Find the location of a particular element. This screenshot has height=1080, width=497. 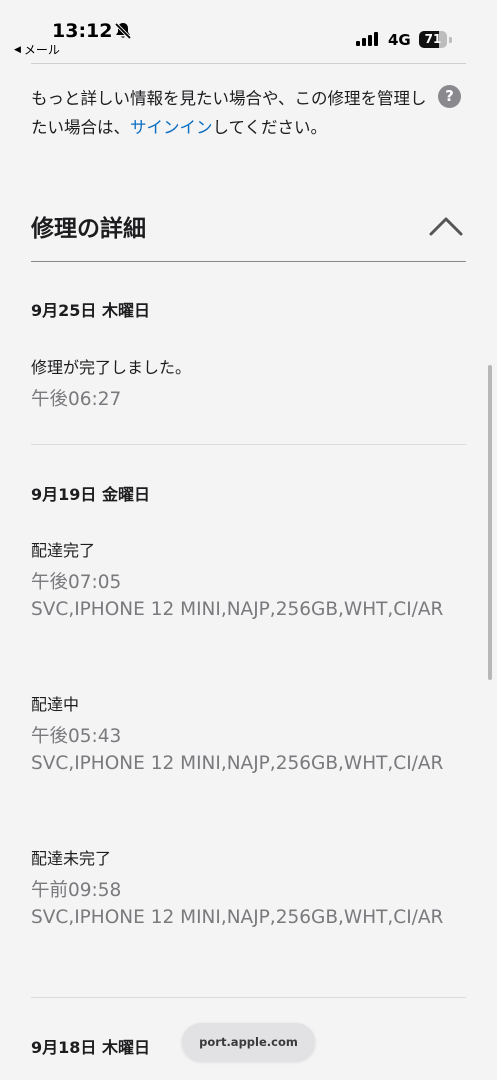

back-to-mail-button: ◀ メール is located at coordinates (37, 49).